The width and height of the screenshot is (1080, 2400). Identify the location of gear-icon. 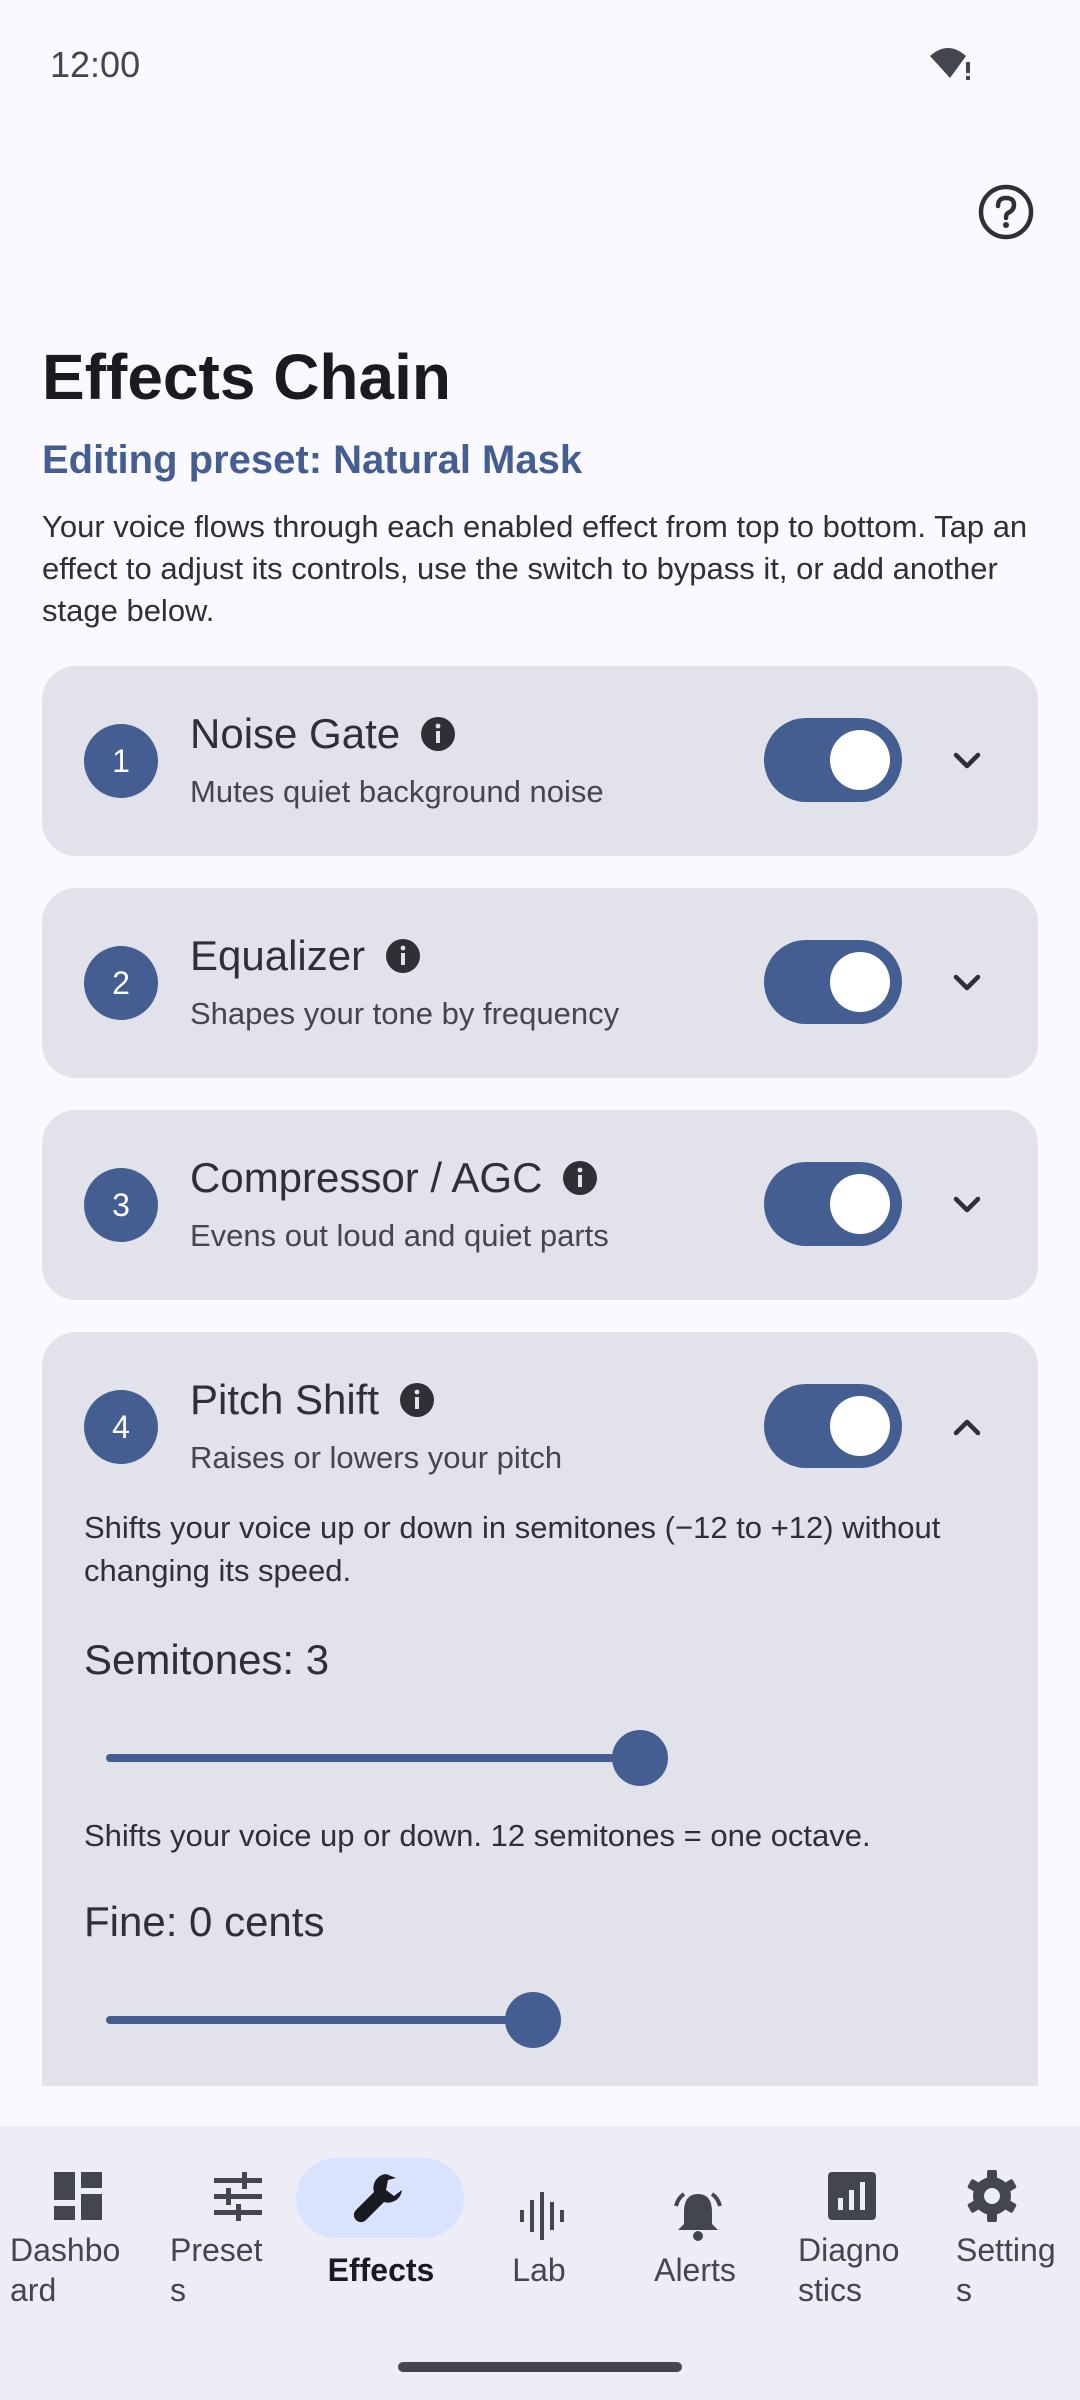
(992, 2196).